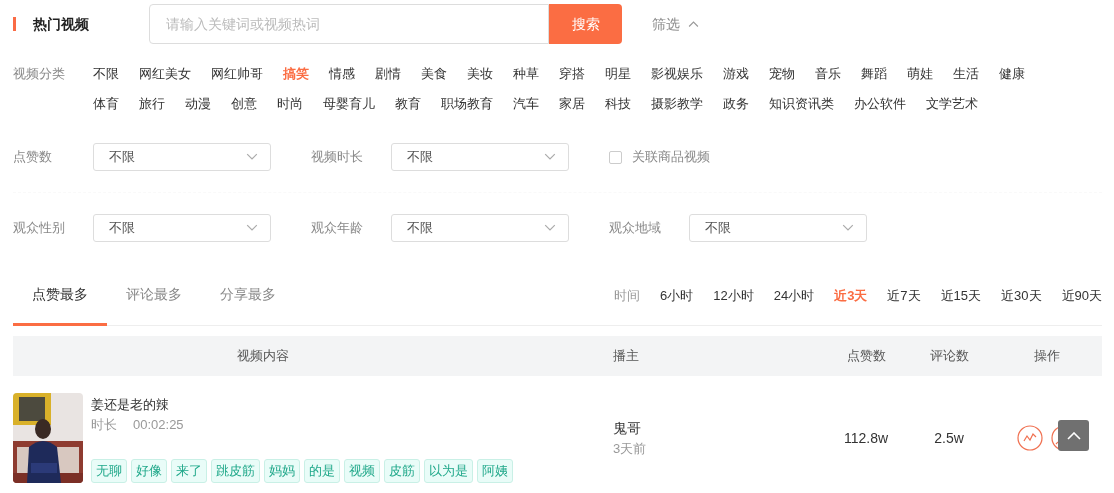  I want to click on duration-value: 00:02:25, so click(158, 424).